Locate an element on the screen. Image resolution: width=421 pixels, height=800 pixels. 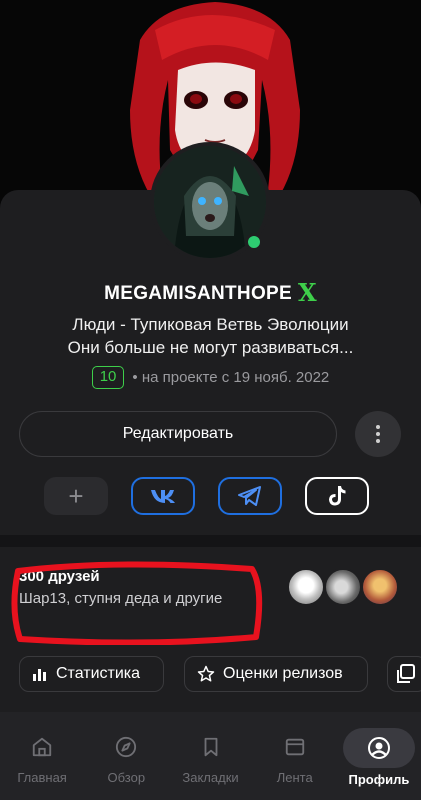
nav-bookmarks: Закладки is located at coordinates (210, 756).